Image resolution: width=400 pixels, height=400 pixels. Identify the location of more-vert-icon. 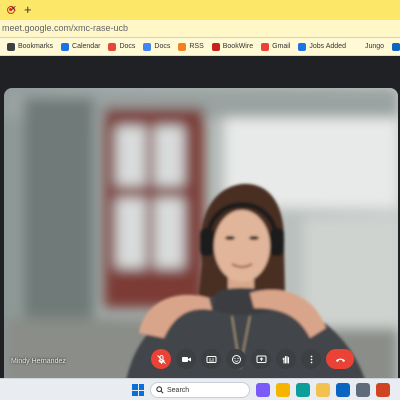
(311, 359).